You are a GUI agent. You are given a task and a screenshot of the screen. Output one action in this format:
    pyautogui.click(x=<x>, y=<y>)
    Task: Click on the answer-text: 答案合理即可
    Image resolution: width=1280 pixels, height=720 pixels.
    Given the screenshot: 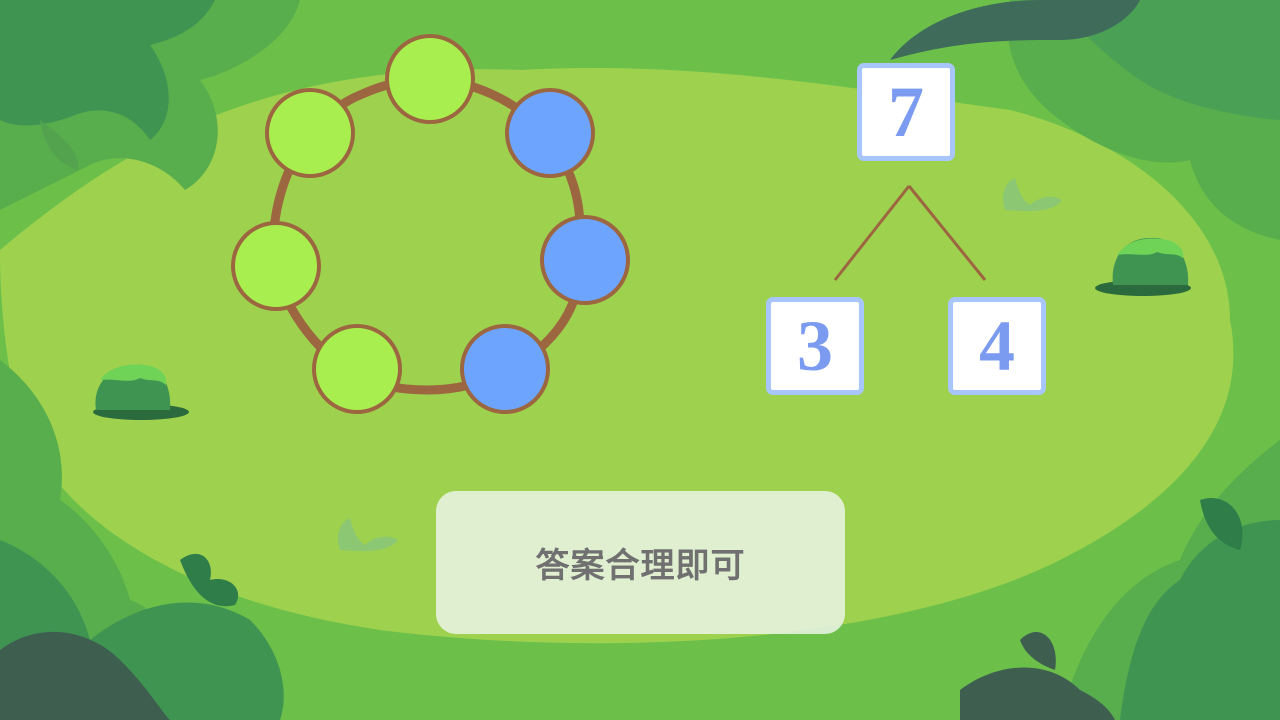 What is the action you would take?
    pyautogui.click(x=640, y=566)
    